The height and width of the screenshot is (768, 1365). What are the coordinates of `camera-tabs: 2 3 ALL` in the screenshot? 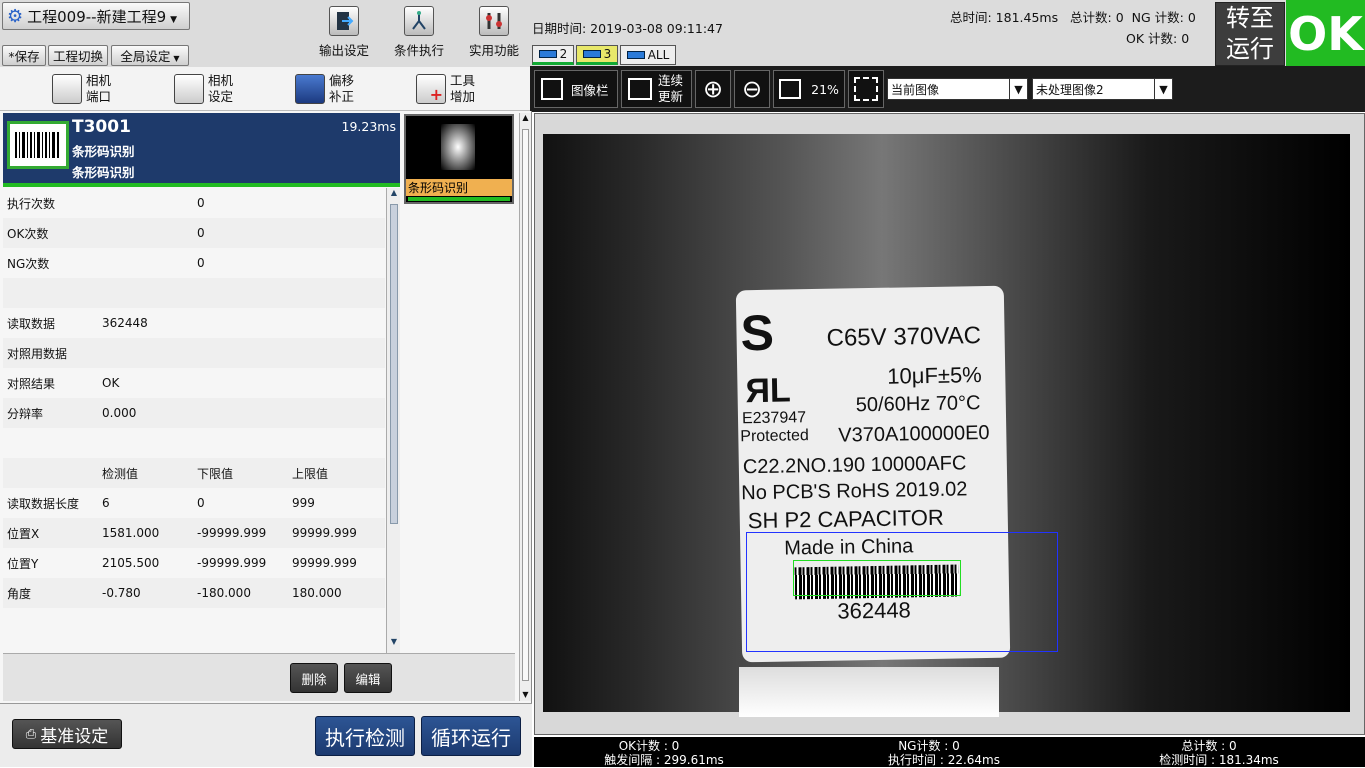 It's located at (604, 55).